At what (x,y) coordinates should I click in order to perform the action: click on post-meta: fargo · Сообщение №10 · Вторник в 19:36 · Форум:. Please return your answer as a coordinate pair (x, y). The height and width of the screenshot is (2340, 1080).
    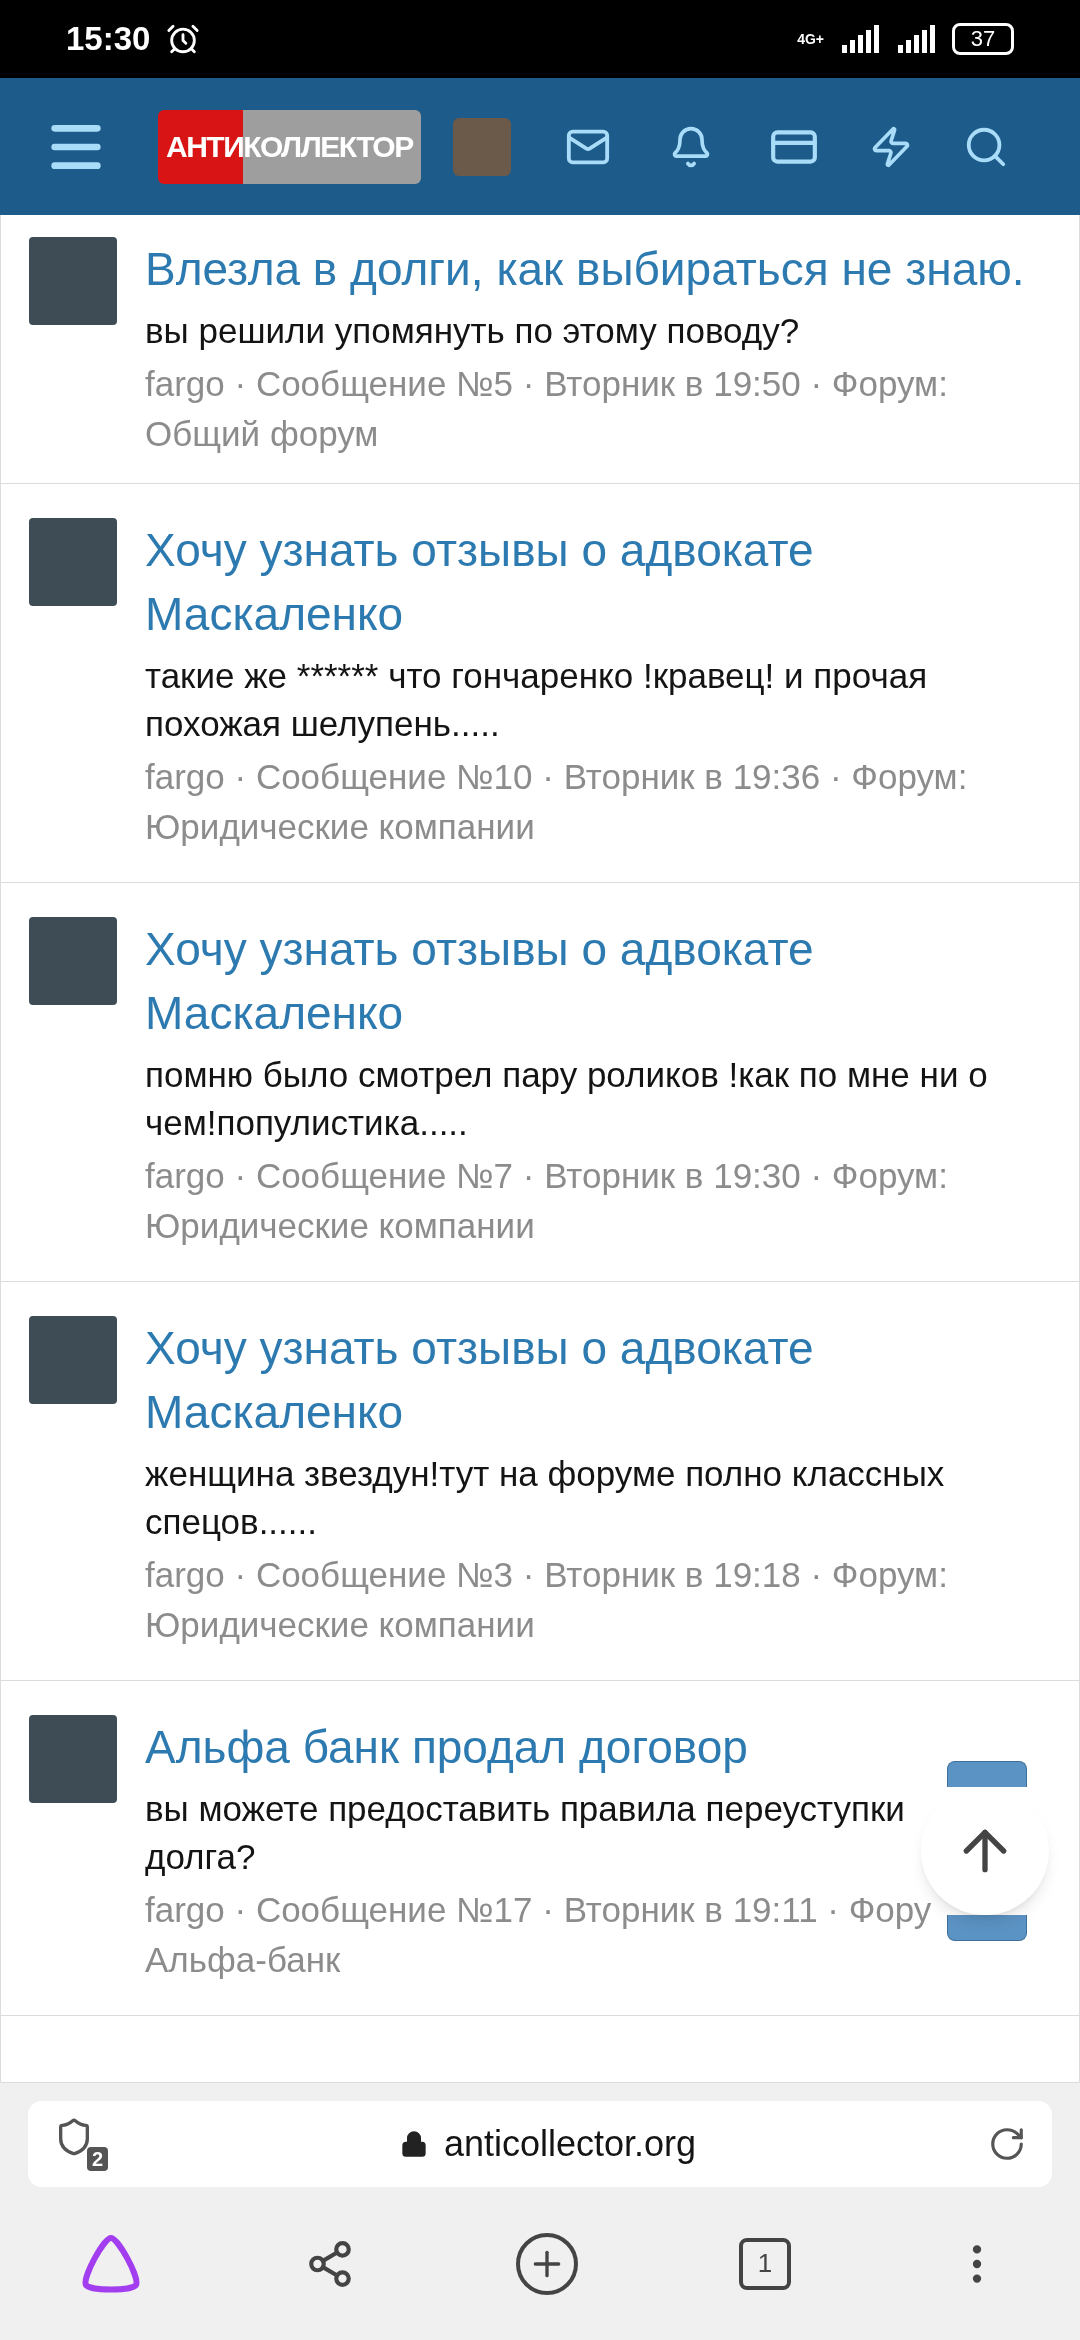
    Looking at the image, I should click on (556, 777).